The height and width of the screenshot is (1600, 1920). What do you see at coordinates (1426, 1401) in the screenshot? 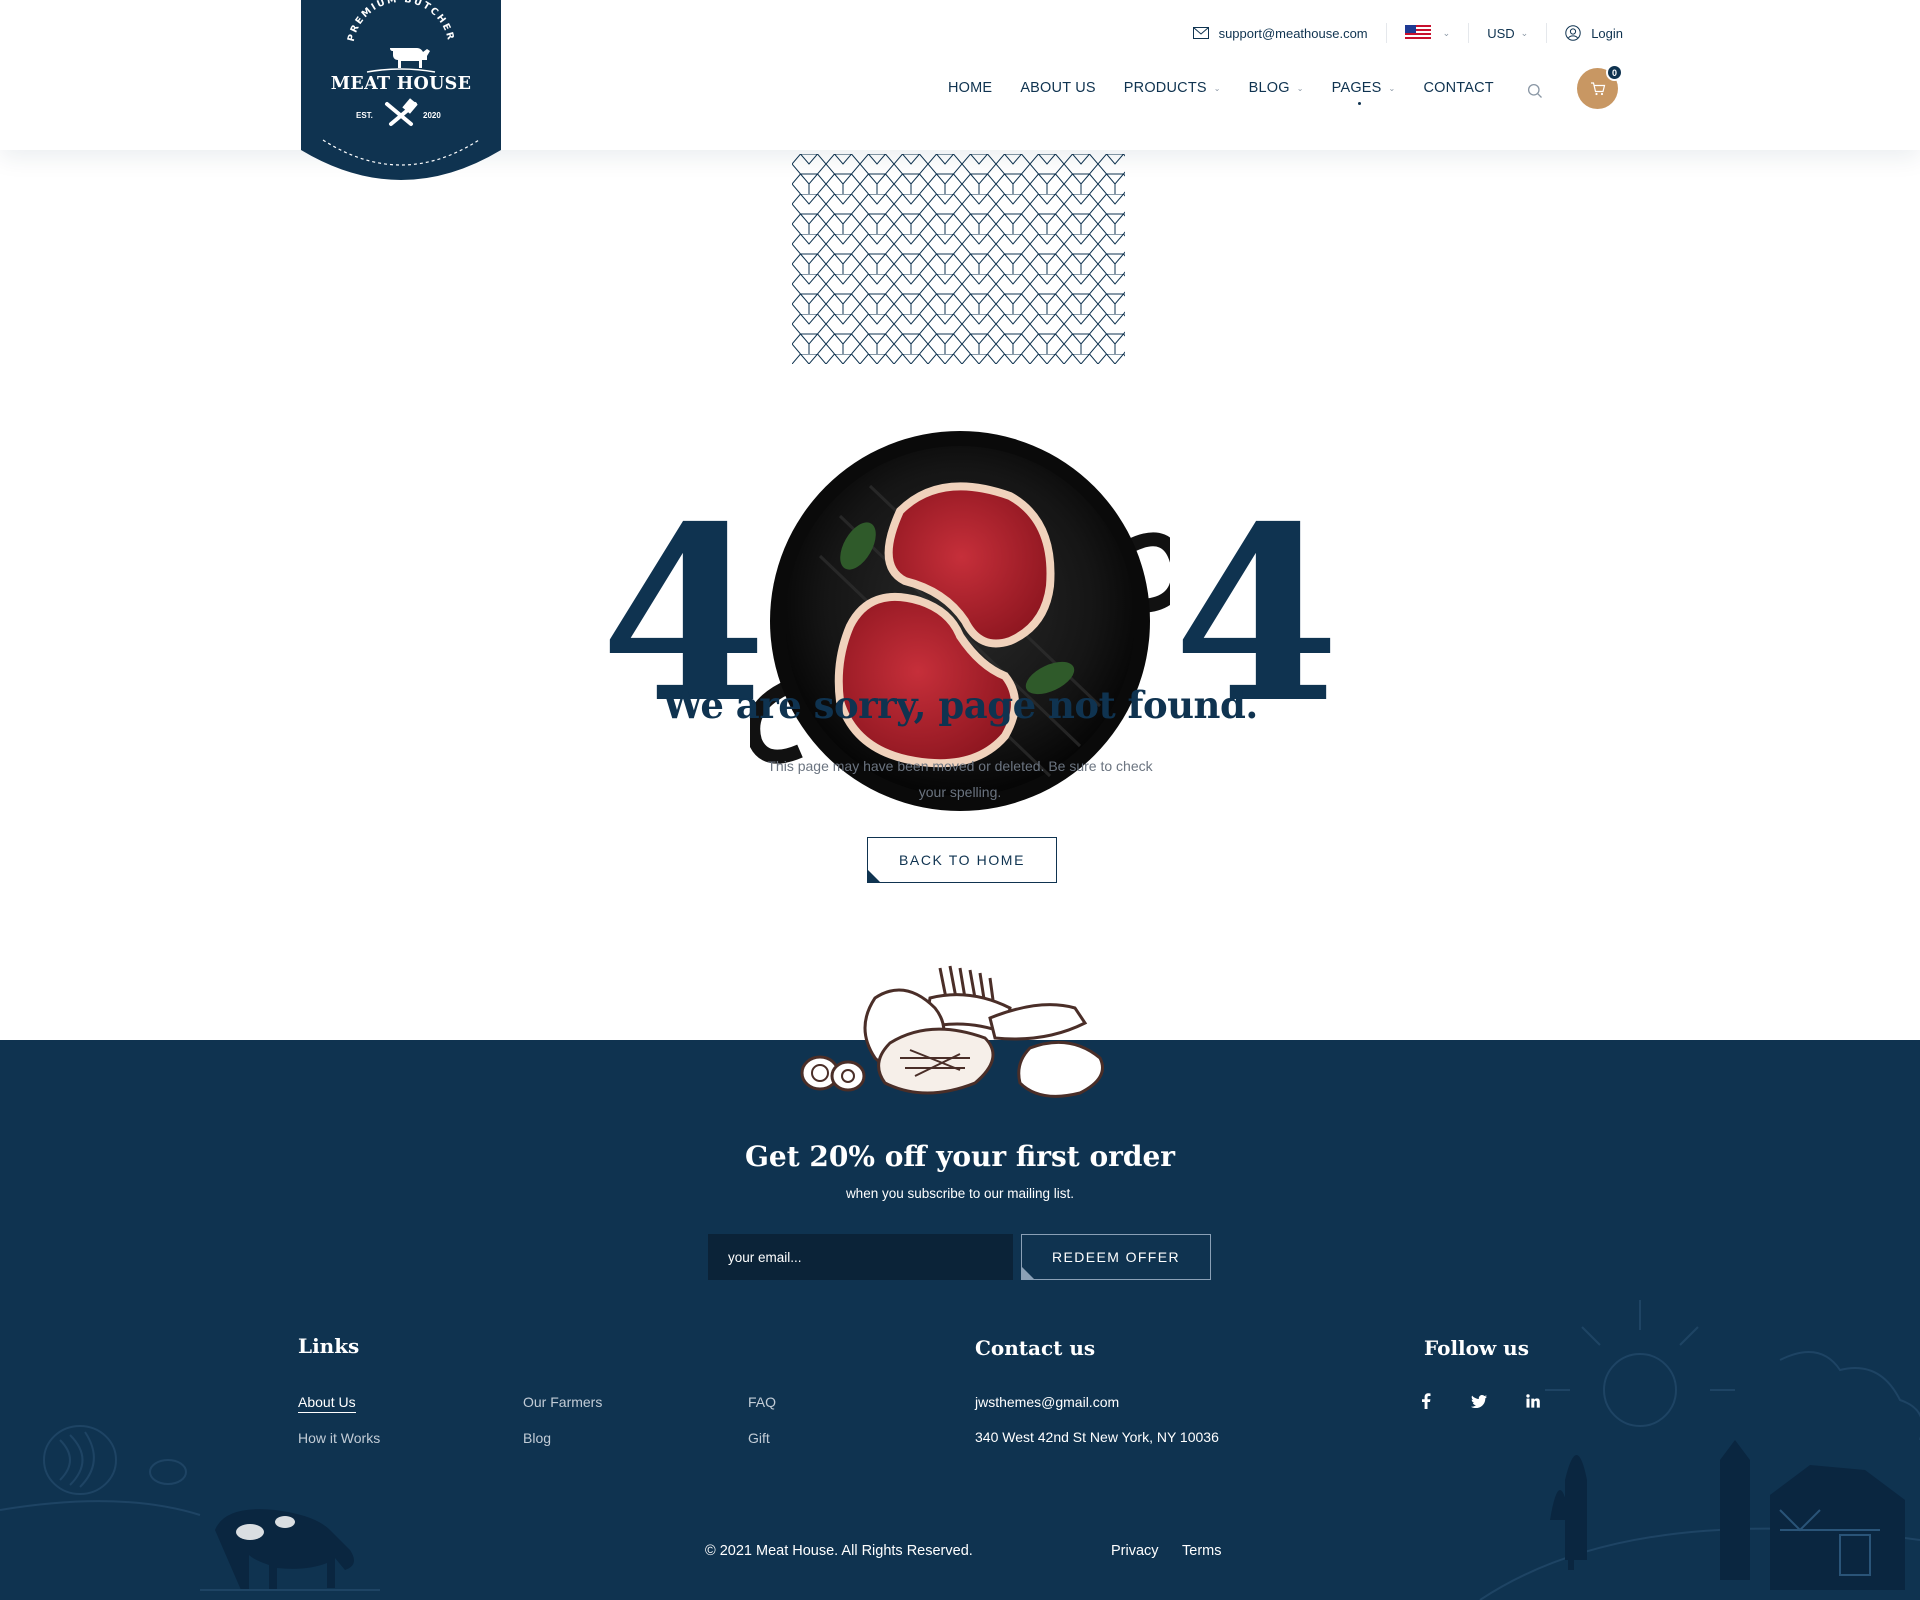
I see `facebook-icon` at bounding box center [1426, 1401].